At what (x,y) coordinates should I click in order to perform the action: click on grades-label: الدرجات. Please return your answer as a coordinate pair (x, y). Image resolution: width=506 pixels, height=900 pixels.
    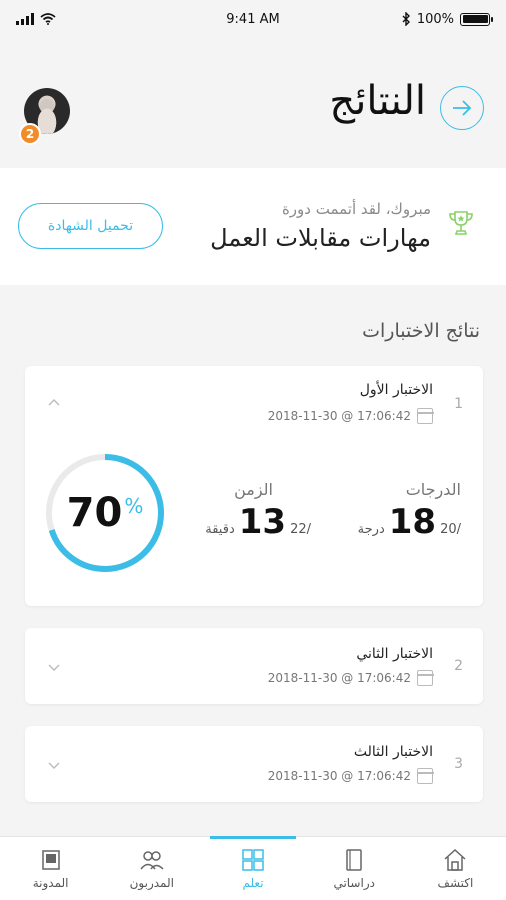
    Looking at the image, I should click on (433, 489).